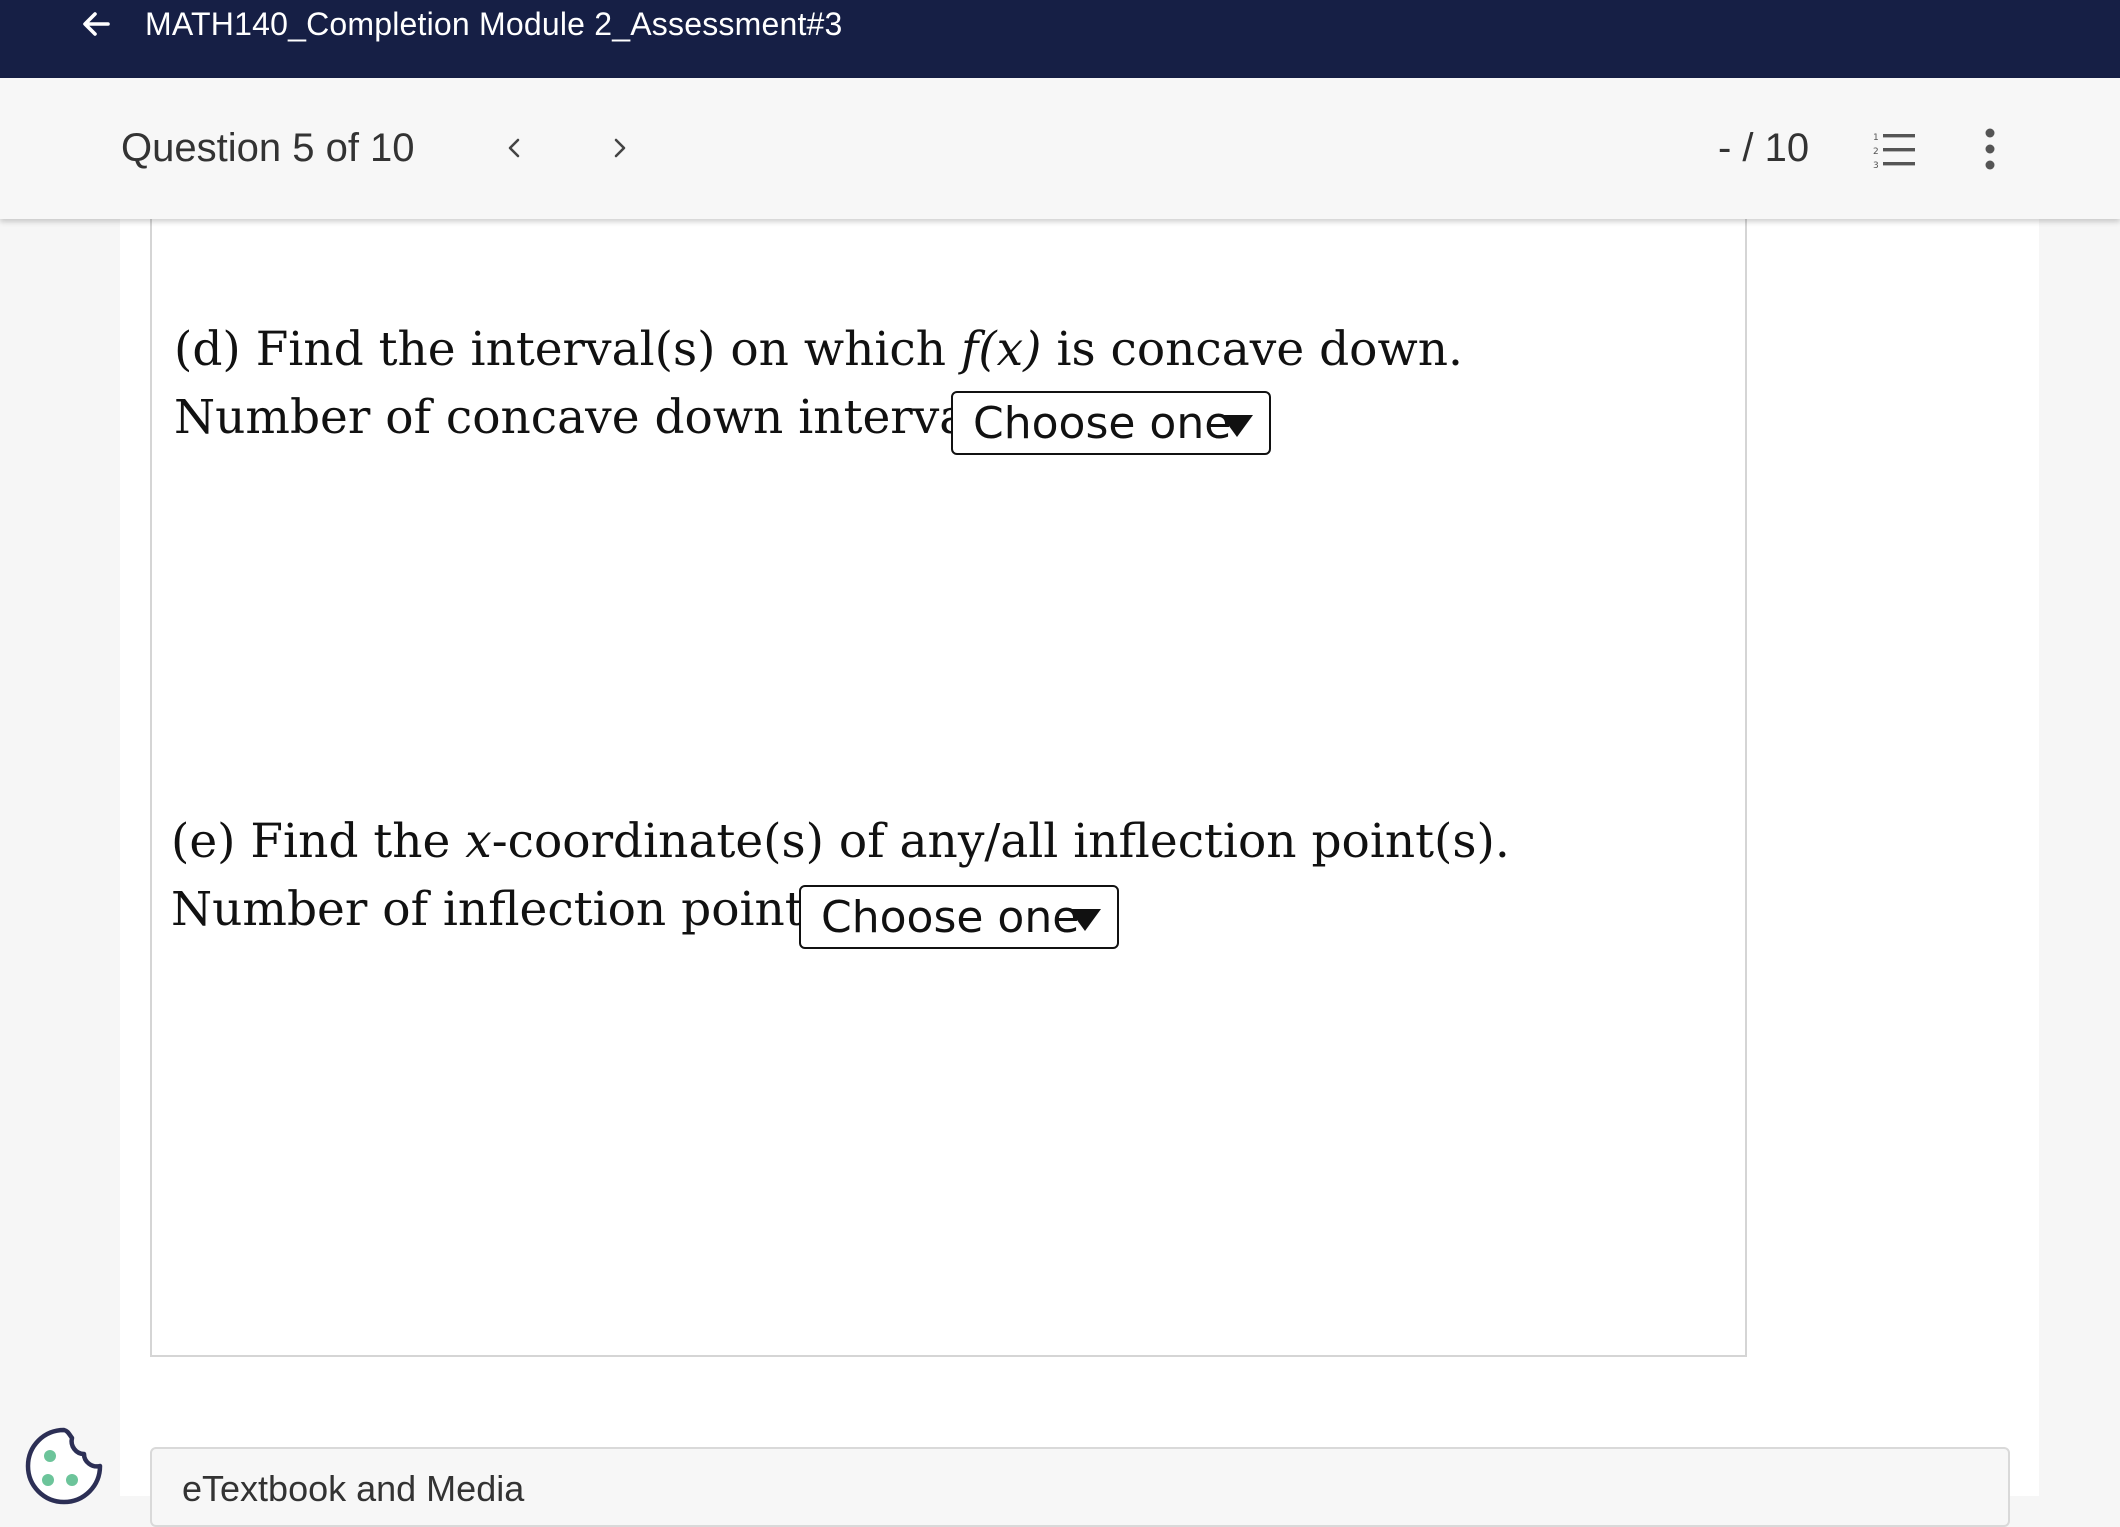 This screenshot has height=1527, width=2120. I want to click on svg-text: 3, so click(1876, 166).